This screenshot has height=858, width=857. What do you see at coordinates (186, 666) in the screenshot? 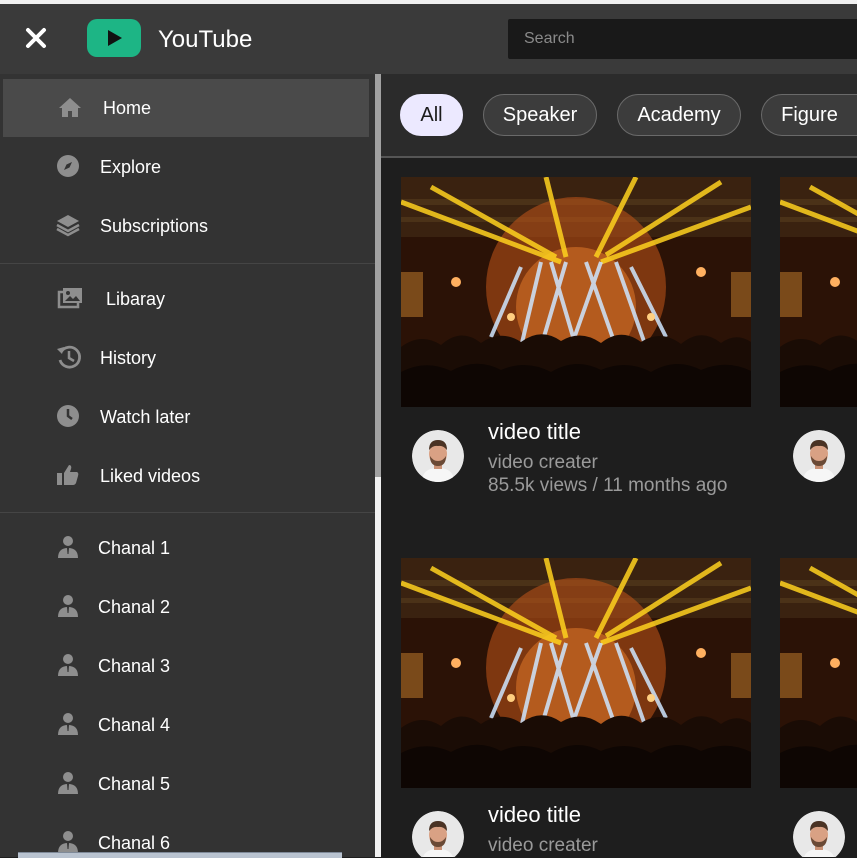
I see `sidebar-item-chanal-3: Chanal 3` at bounding box center [186, 666].